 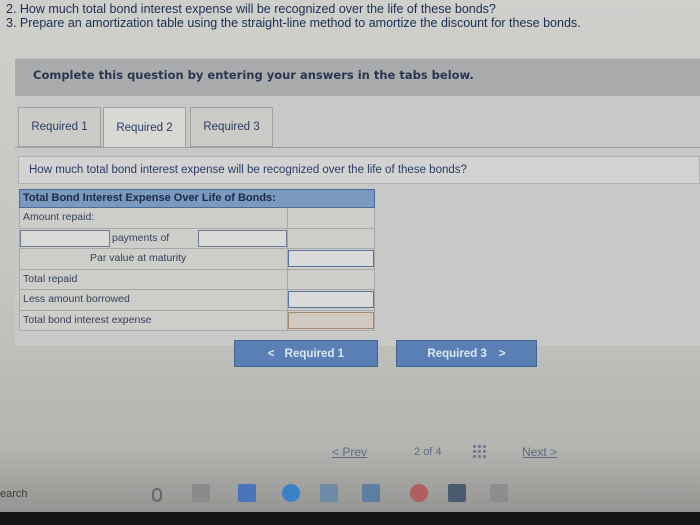 I want to click on par-value-label: Par value at maturity, so click(x=138, y=258).